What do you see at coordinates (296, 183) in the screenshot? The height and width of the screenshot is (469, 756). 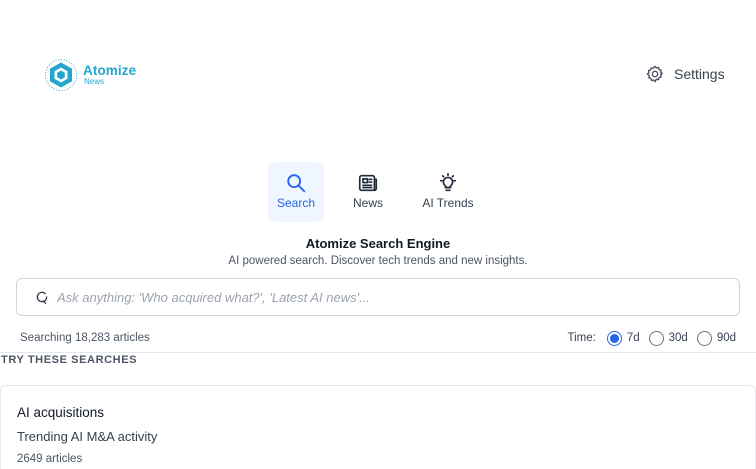 I see `search-icon` at bounding box center [296, 183].